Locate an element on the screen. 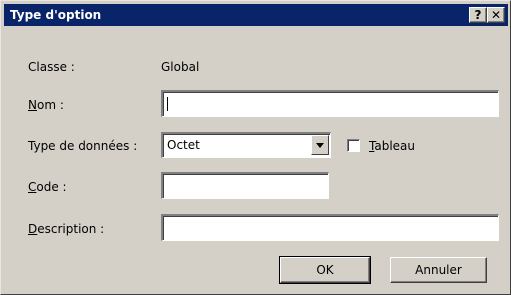 This screenshot has height=295, width=511. title-bar: Type d'option ? ✕ is located at coordinates (256, 15).